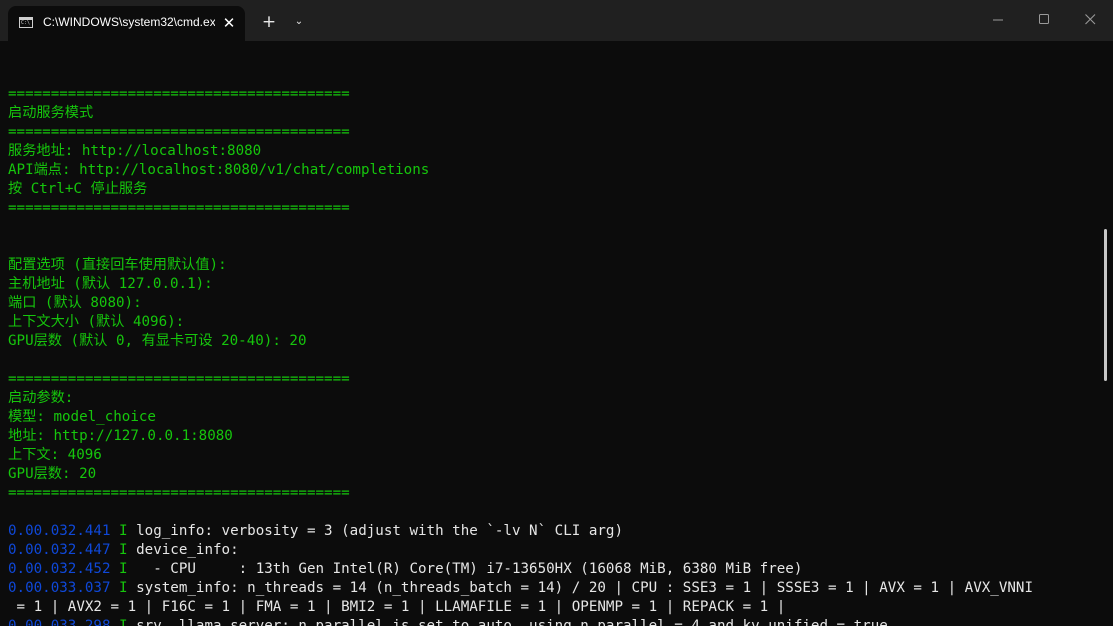 The height and width of the screenshot is (626, 1113). Describe the element at coordinates (229, 23) in the screenshot. I see `tab-close-icon: ✕` at that location.